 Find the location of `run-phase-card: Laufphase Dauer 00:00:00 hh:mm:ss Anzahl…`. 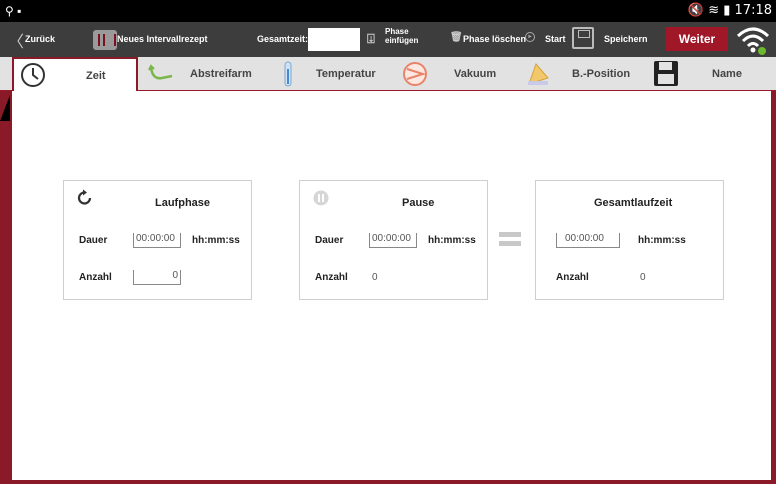

run-phase-card: Laufphase Dauer 00:00:00 hh:mm:ss Anzahl… is located at coordinates (157, 240).